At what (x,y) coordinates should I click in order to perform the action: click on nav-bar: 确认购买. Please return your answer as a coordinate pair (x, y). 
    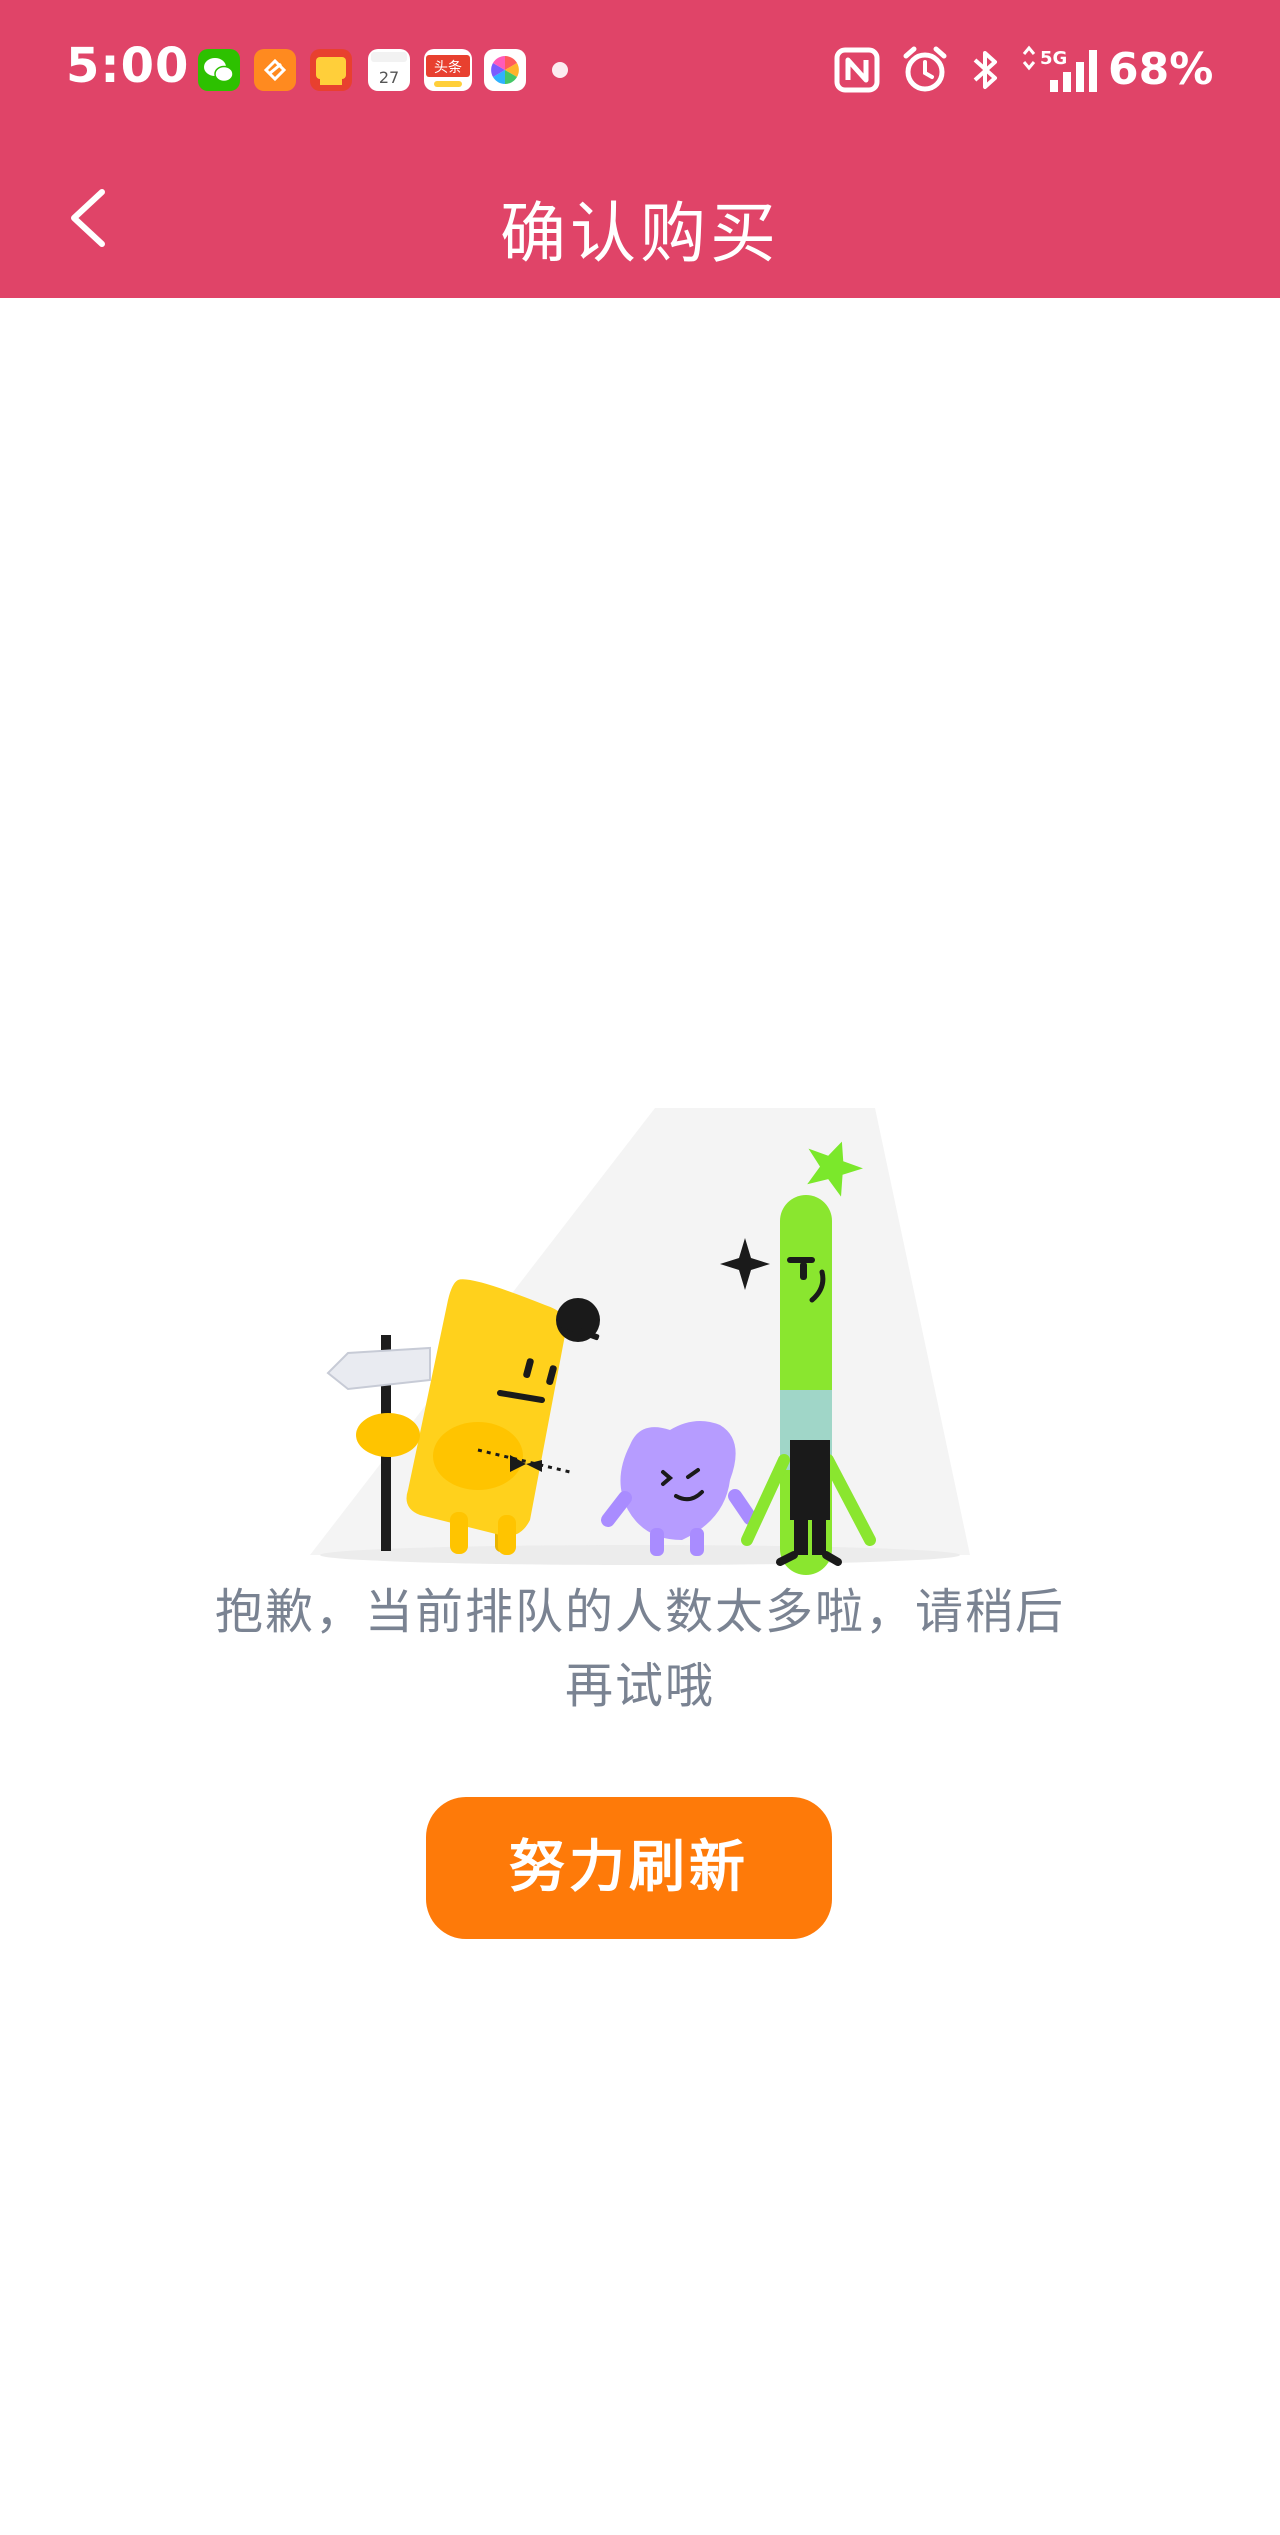
    Looking at the image, I should click on (640, 220).